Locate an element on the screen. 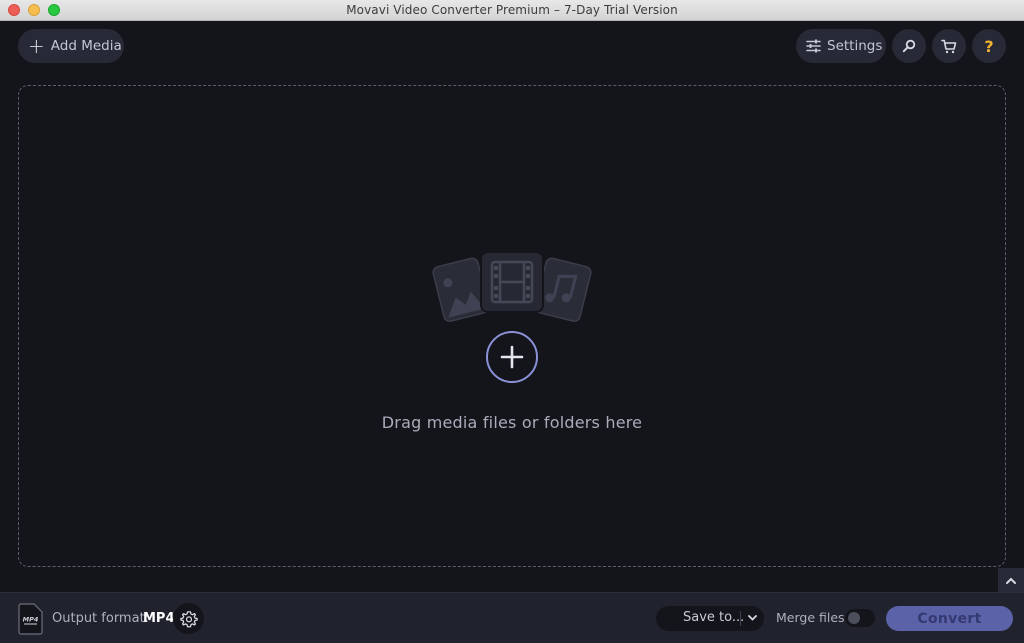 This screenshot has height=643, width=1024. film-icon is located at coordinates (512, 282).